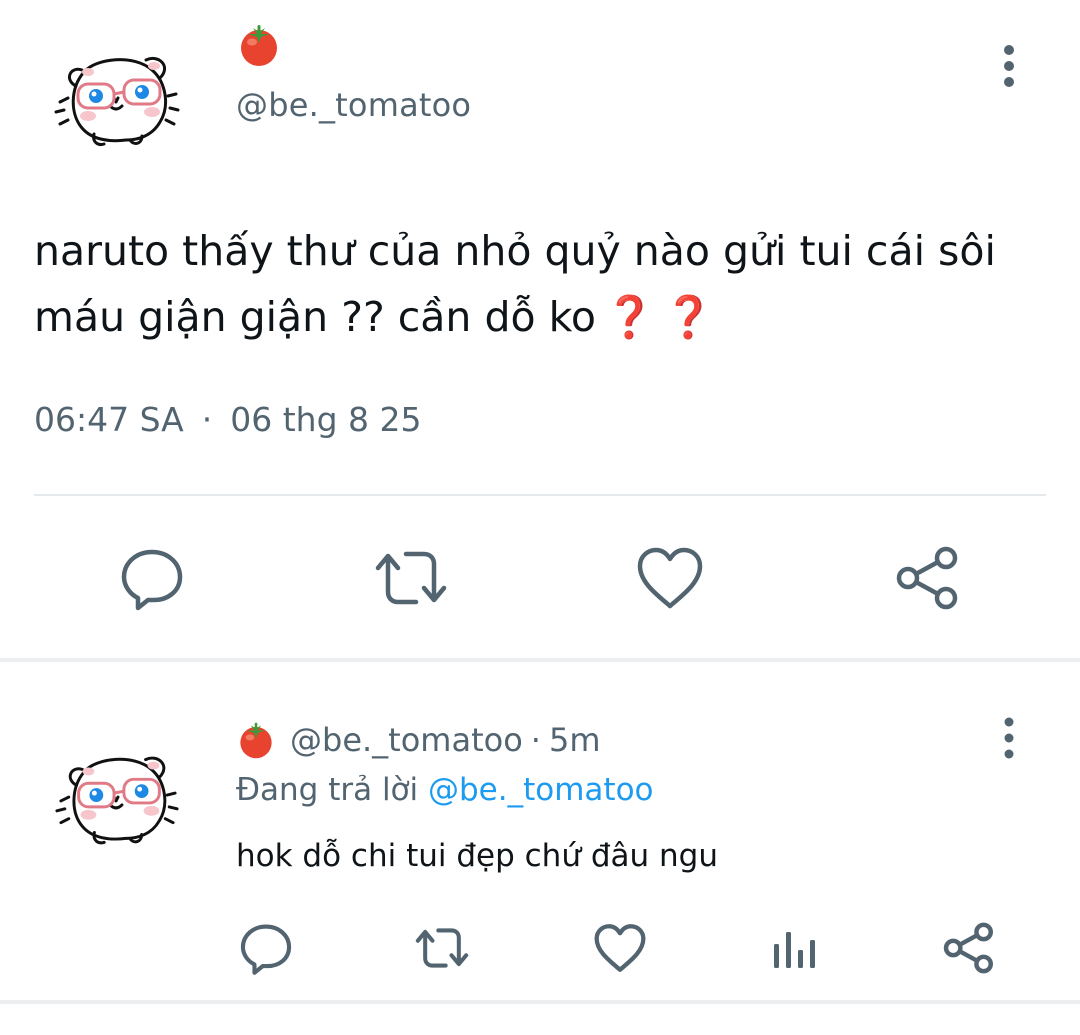 Image resolution: width=1080 pixels, height=1035 pixels. I want to click on reply-header: @be._tomatoo · 5m, so click(418, 740).